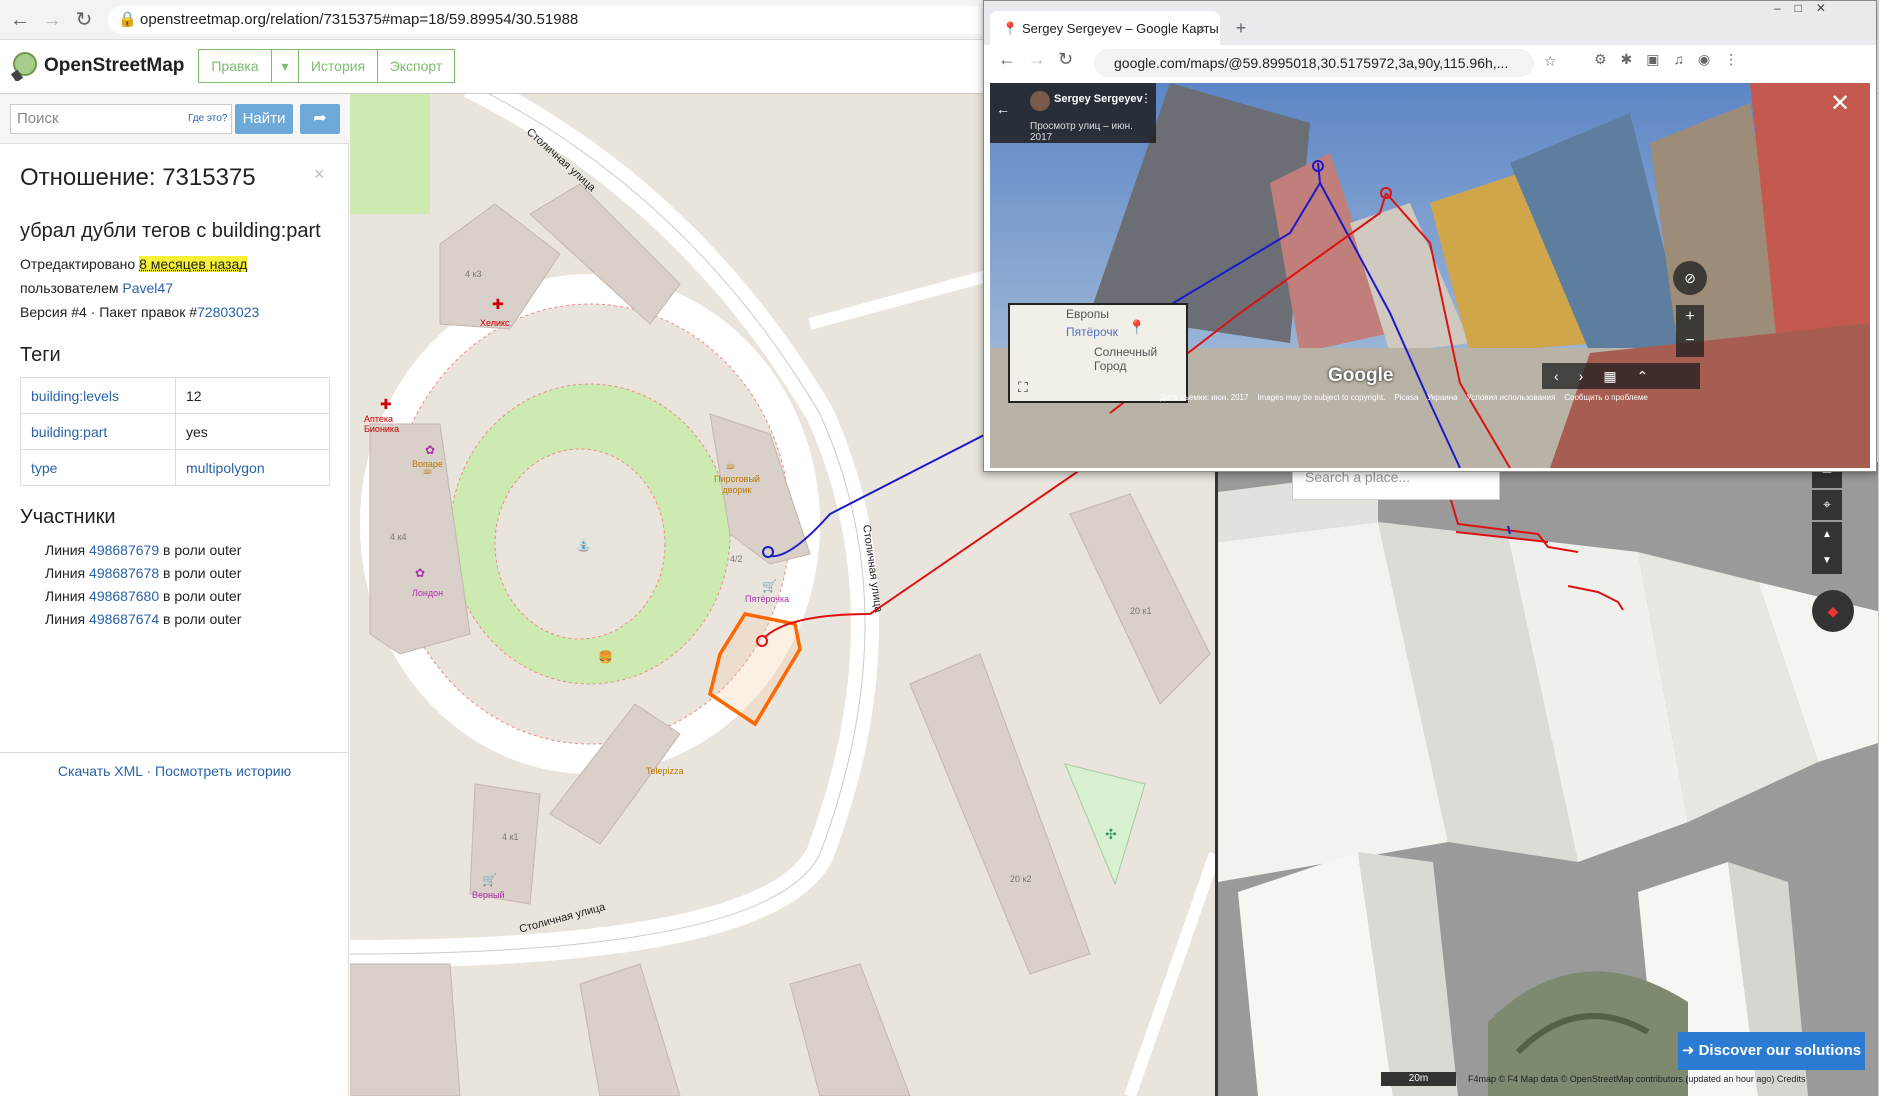 This screenshot has width=1895, height=1096. What do you see at coordinates (1418, 1079) in the screenshot?
I see `scale-bar: 20m` at bounding box center [1418, 1079].